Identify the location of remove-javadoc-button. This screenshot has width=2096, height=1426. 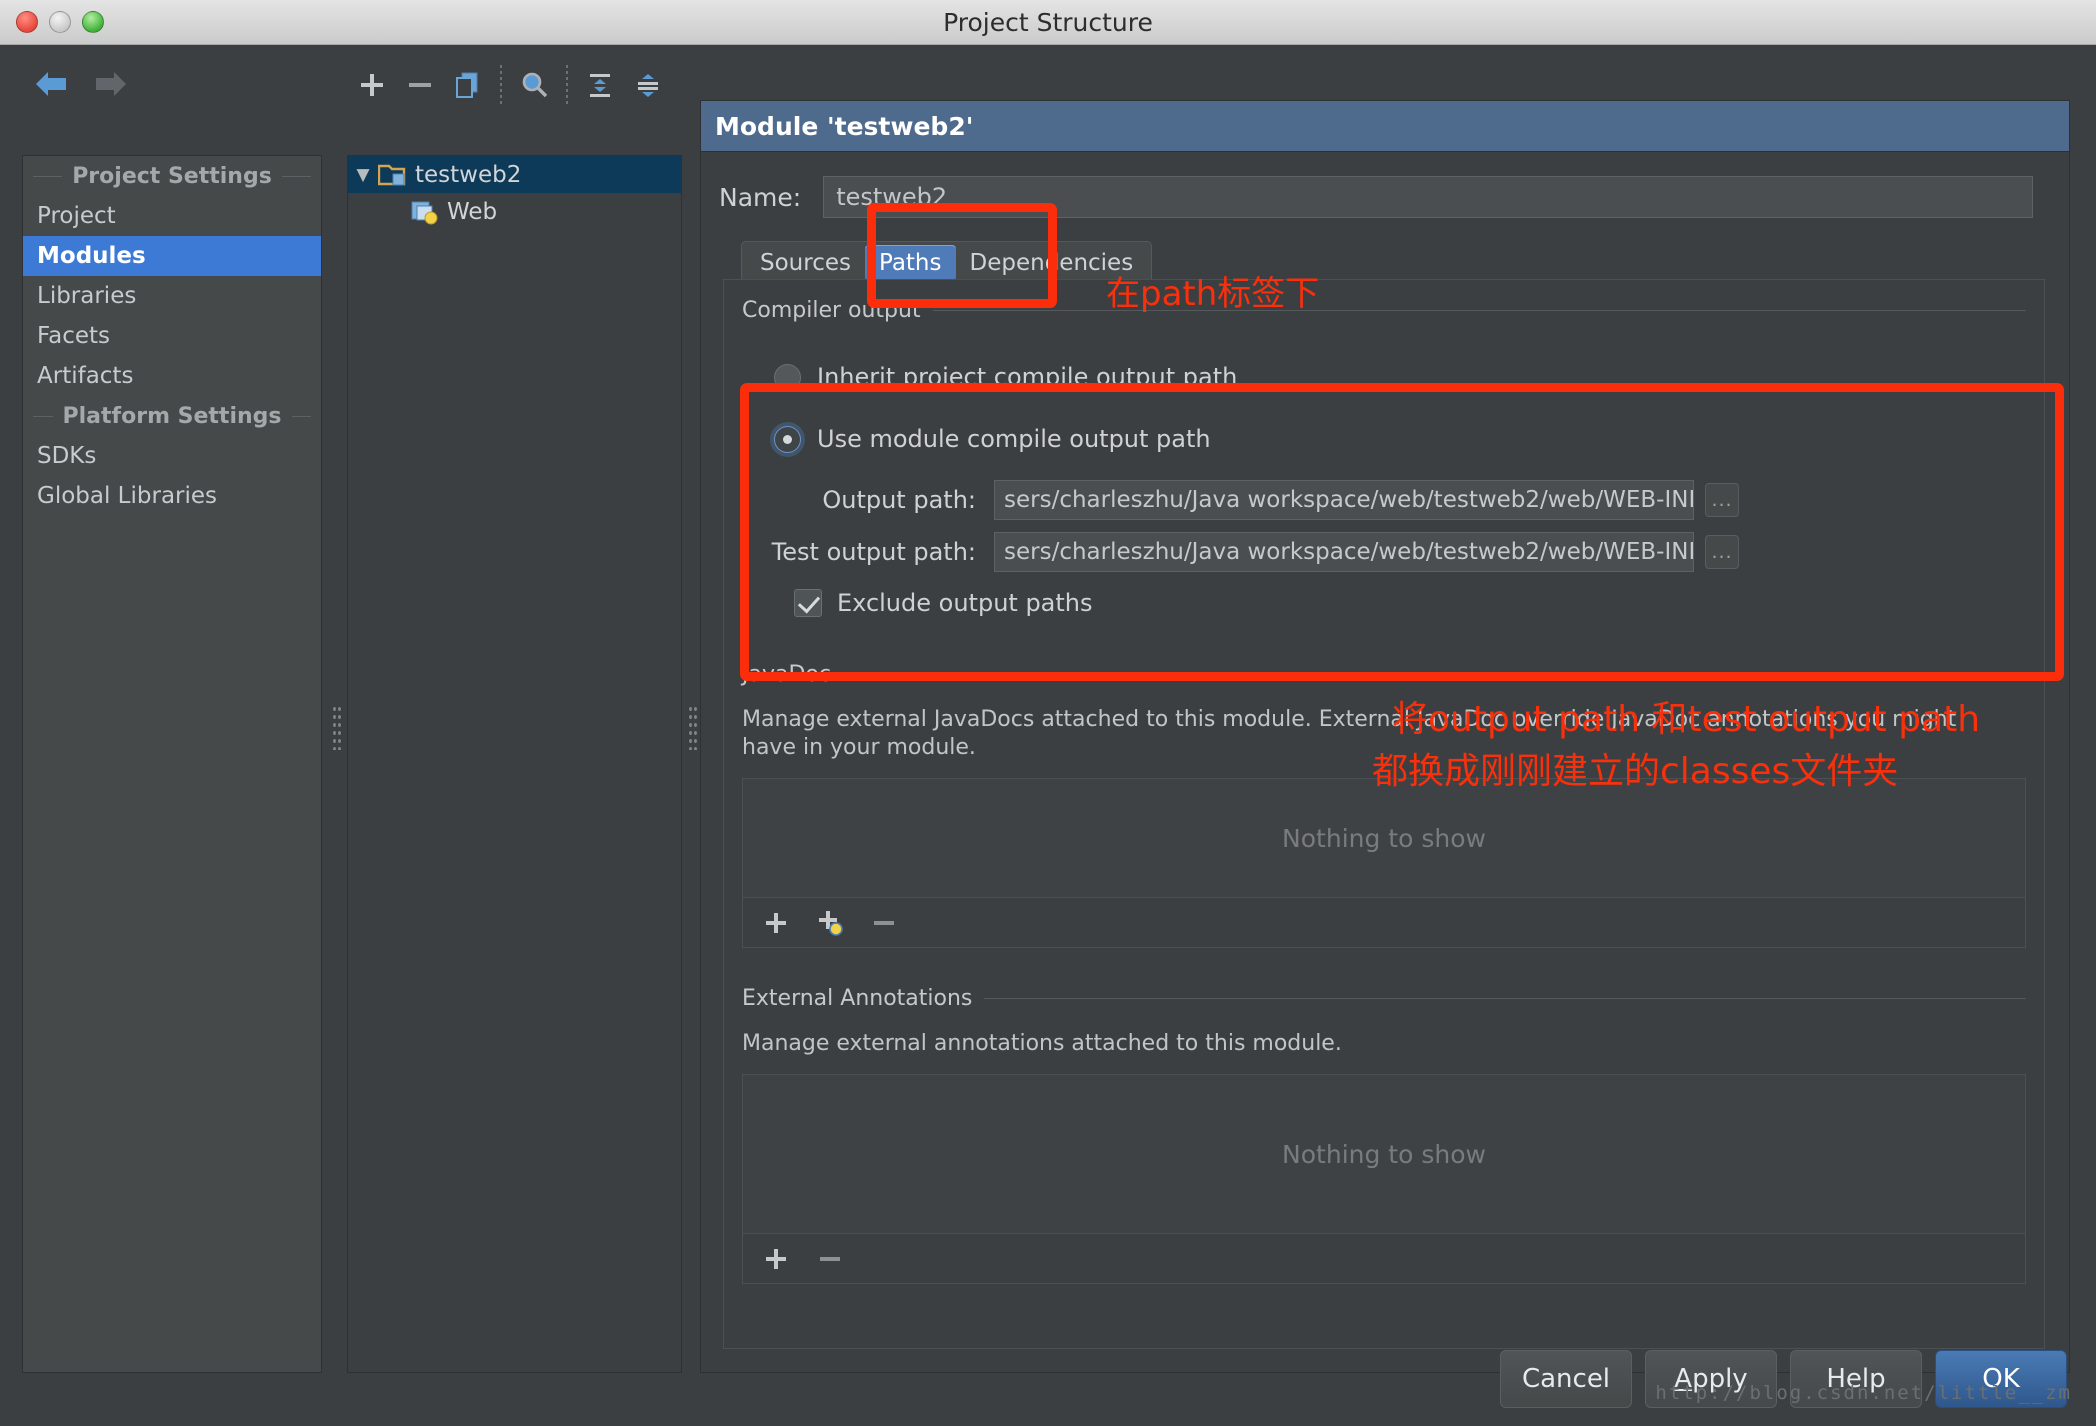
(884, 923).